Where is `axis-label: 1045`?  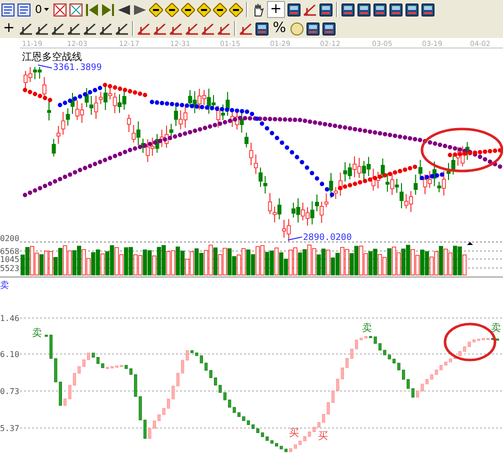 axis-label: 1045 is located at coordinates (10, 259).